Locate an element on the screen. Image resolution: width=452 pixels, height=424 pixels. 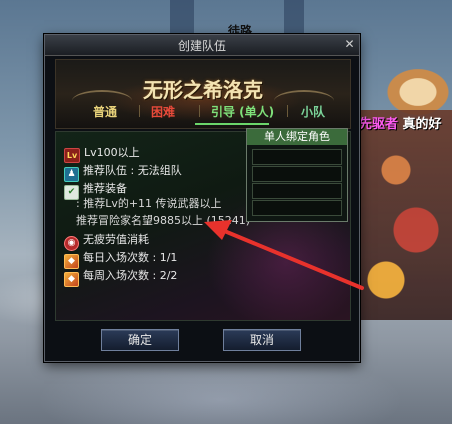
dialog-title: 创建队伍 is located at coordinates (201, 46).